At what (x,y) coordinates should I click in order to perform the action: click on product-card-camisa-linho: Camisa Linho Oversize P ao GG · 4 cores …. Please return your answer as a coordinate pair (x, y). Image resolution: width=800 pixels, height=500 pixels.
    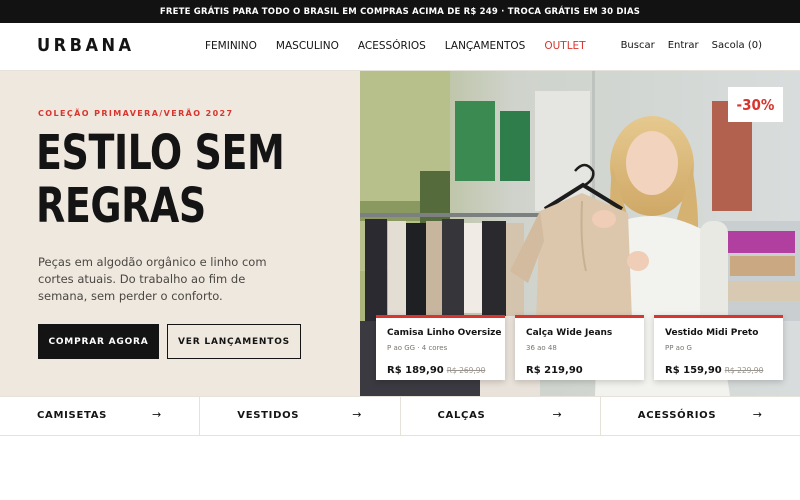
    Looking at the image, I should click on (440, 347).